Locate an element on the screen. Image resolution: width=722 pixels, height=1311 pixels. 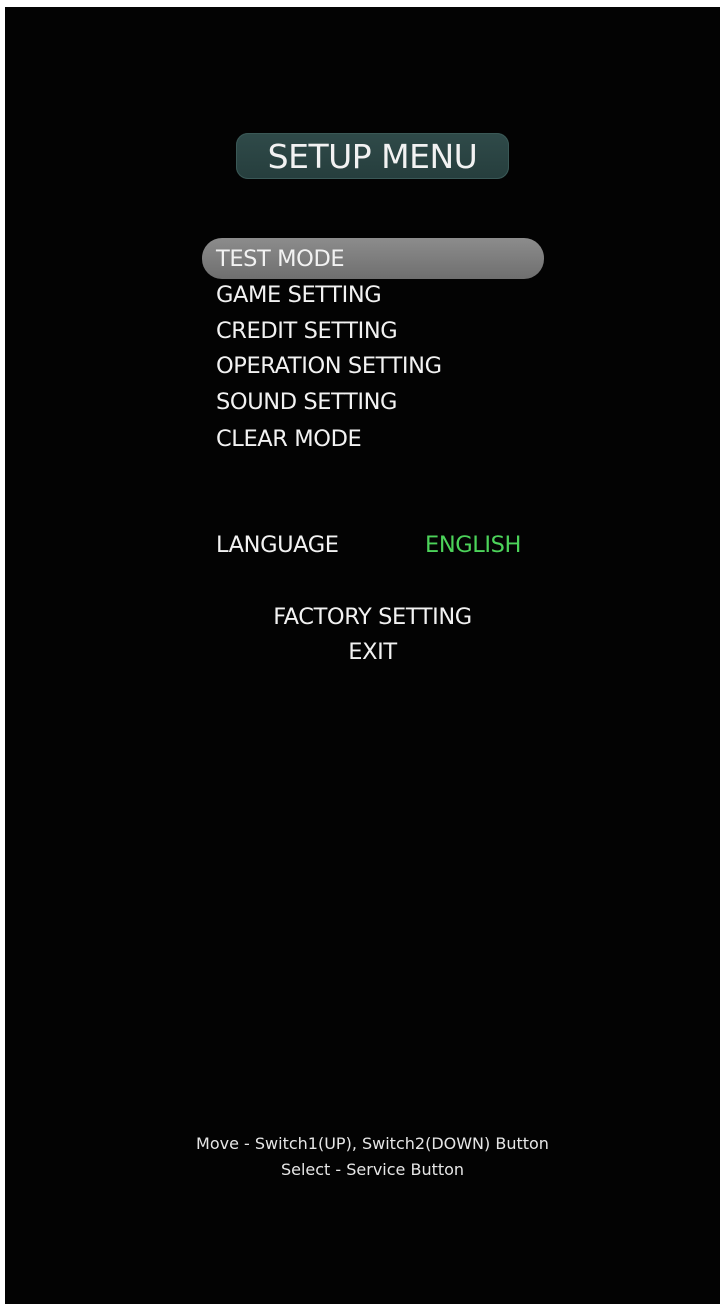
menu-item-operation-setting: OPERATION SETTING is located at coordinates (329, 366).